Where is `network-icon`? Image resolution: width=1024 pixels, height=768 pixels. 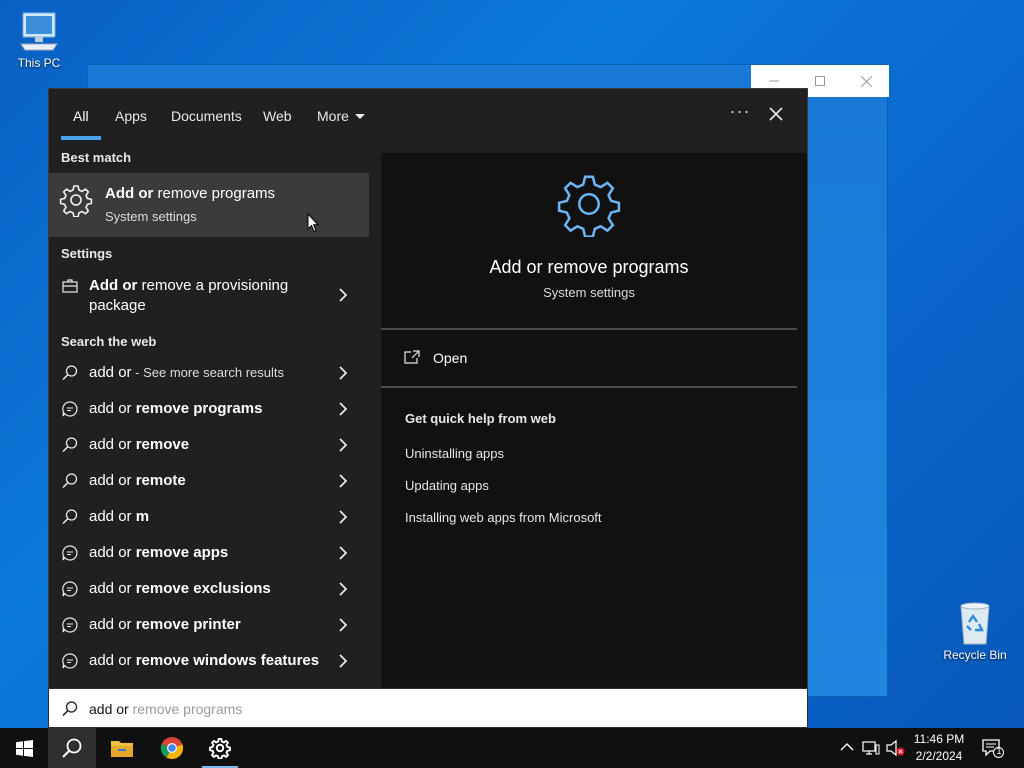
network-icon is located at coordinates (871, 748).